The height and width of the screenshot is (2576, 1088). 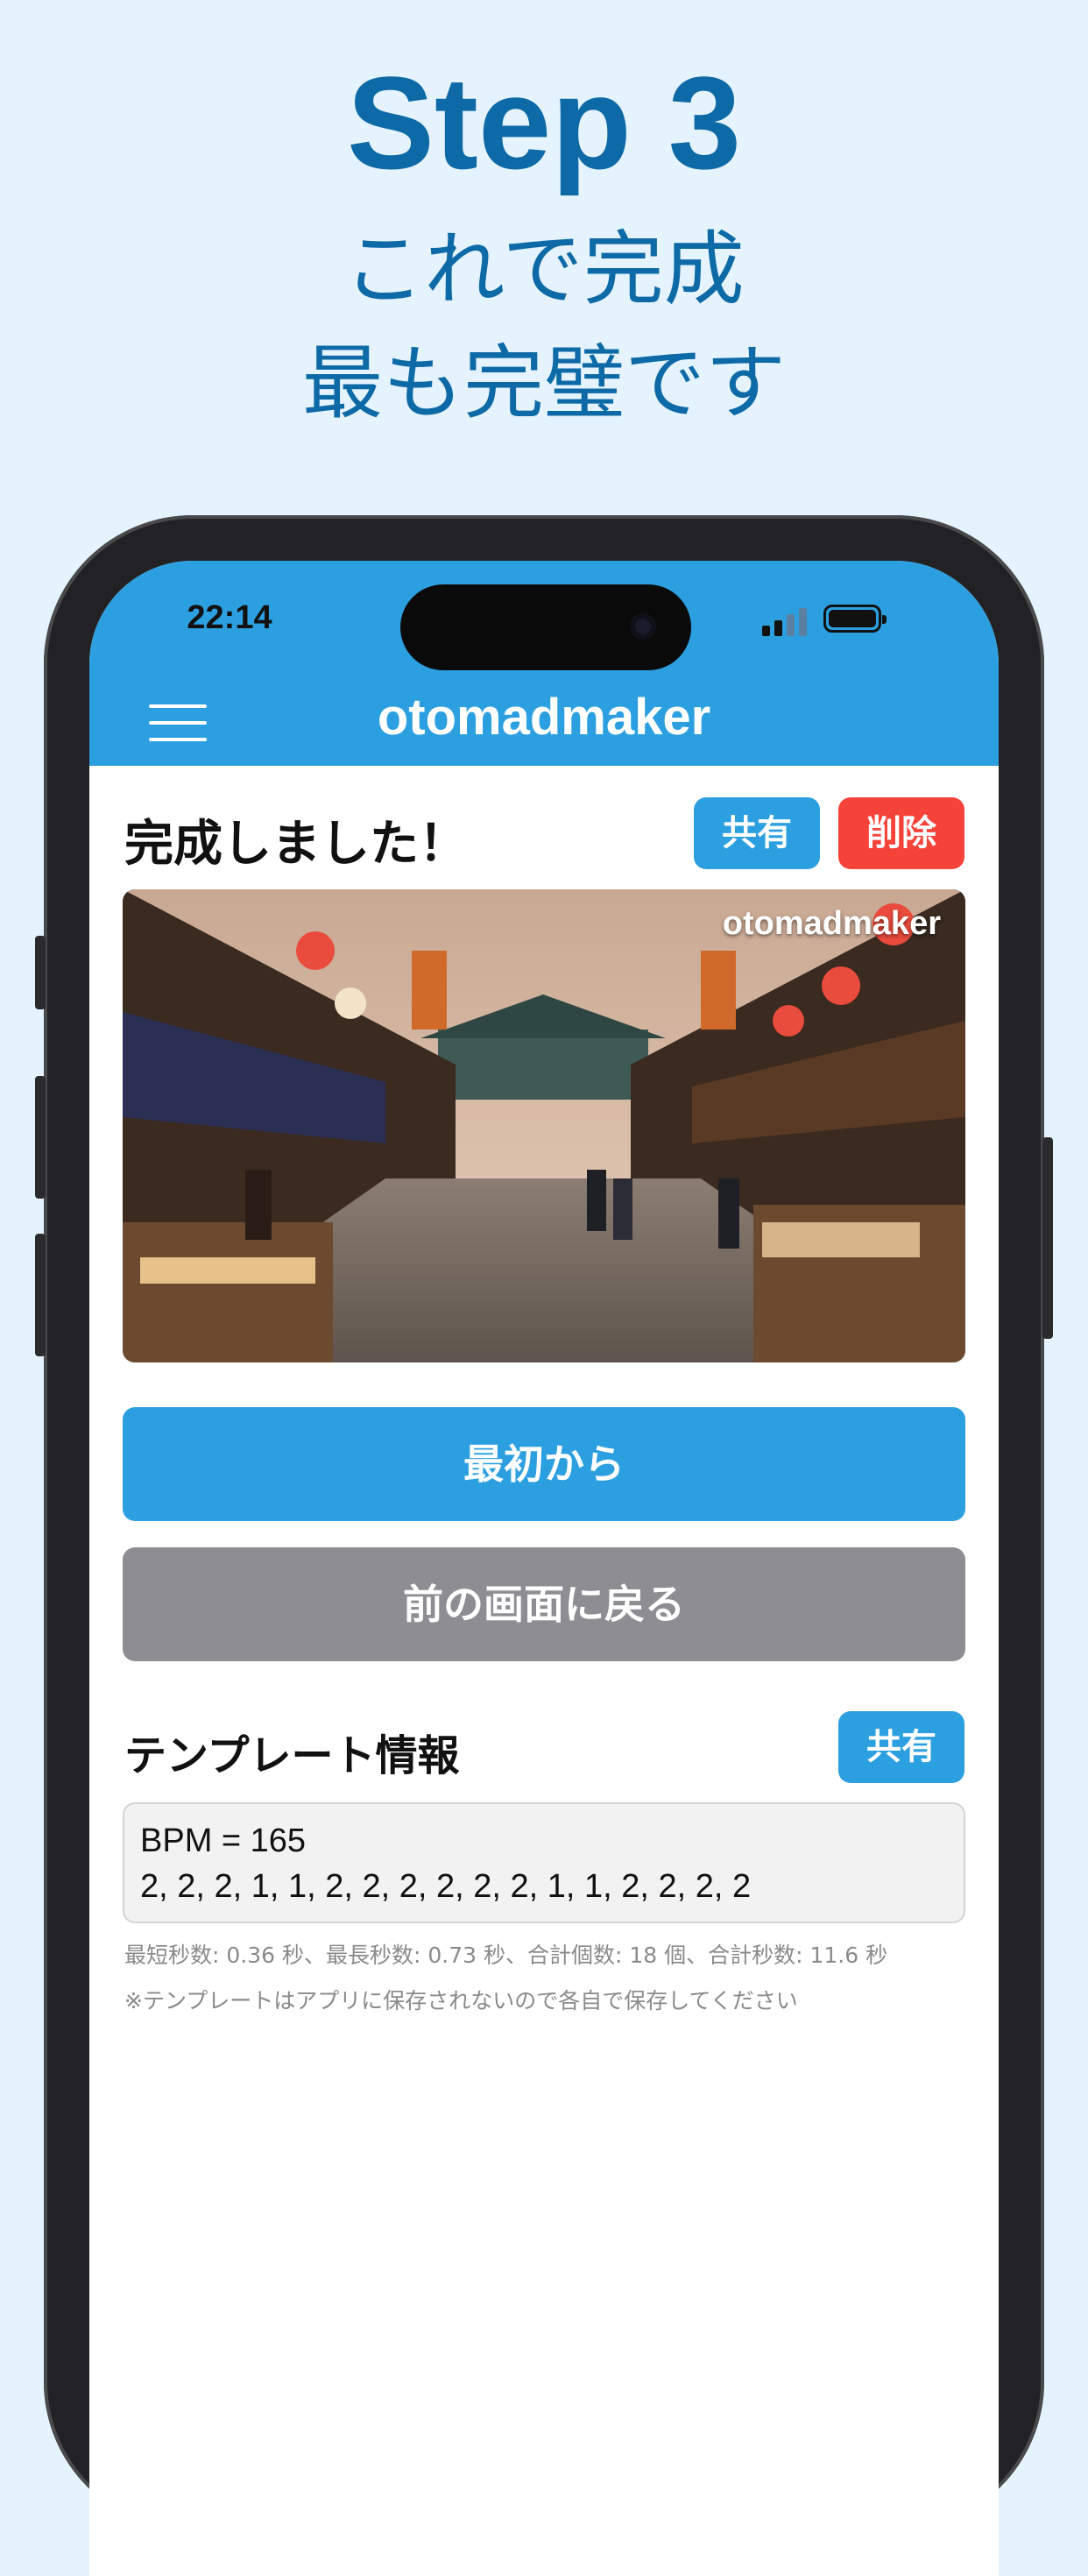 I want to click on app-header: 22:14 otomadmaker, so click(x=544, y=663).